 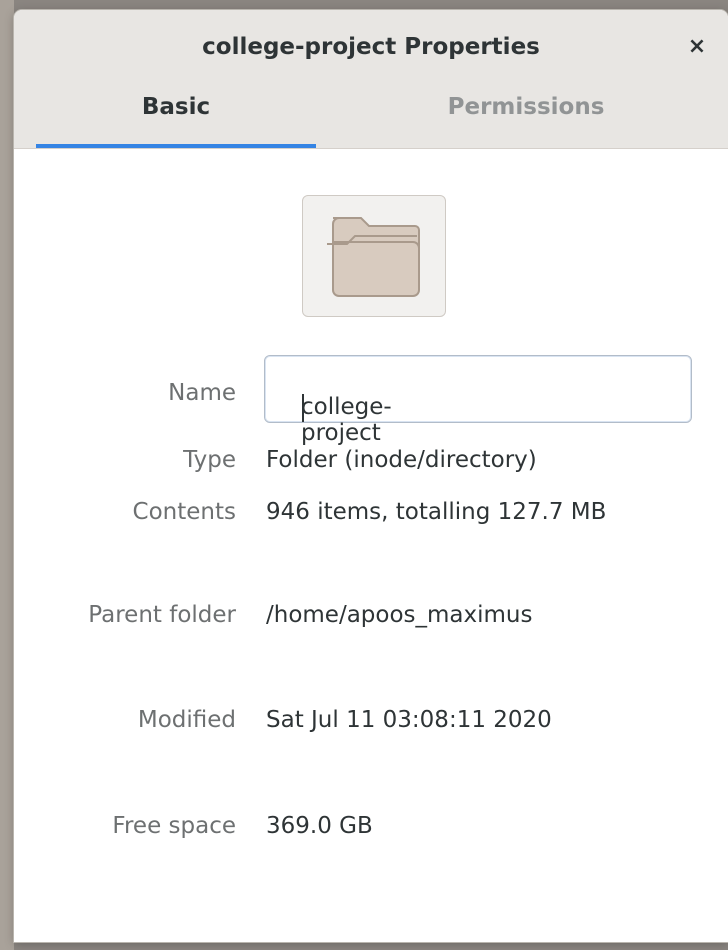 I want to click on contents-label: Contents, so click(x=184, y=512).